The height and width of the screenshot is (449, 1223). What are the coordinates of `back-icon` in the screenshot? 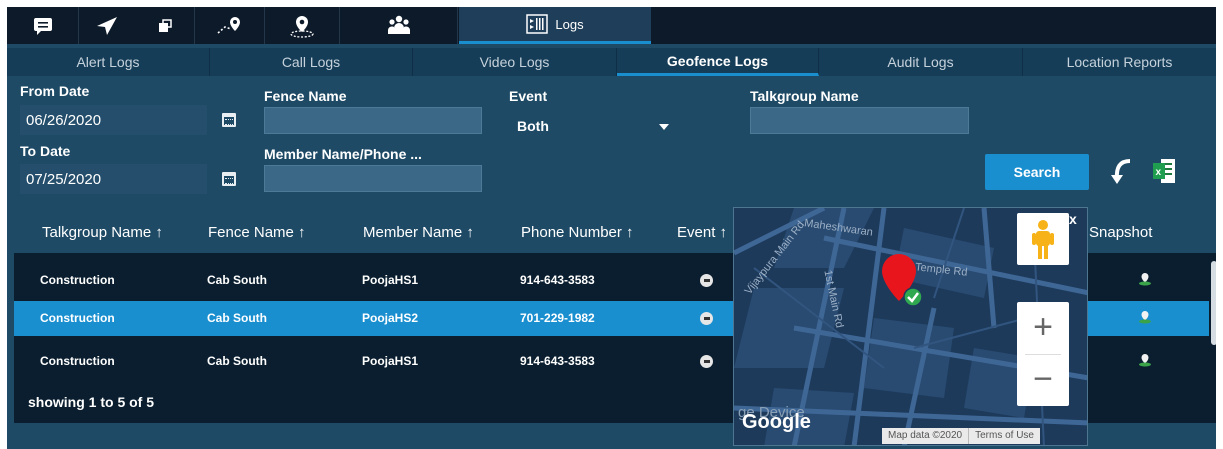 It's located at (1123, 172).